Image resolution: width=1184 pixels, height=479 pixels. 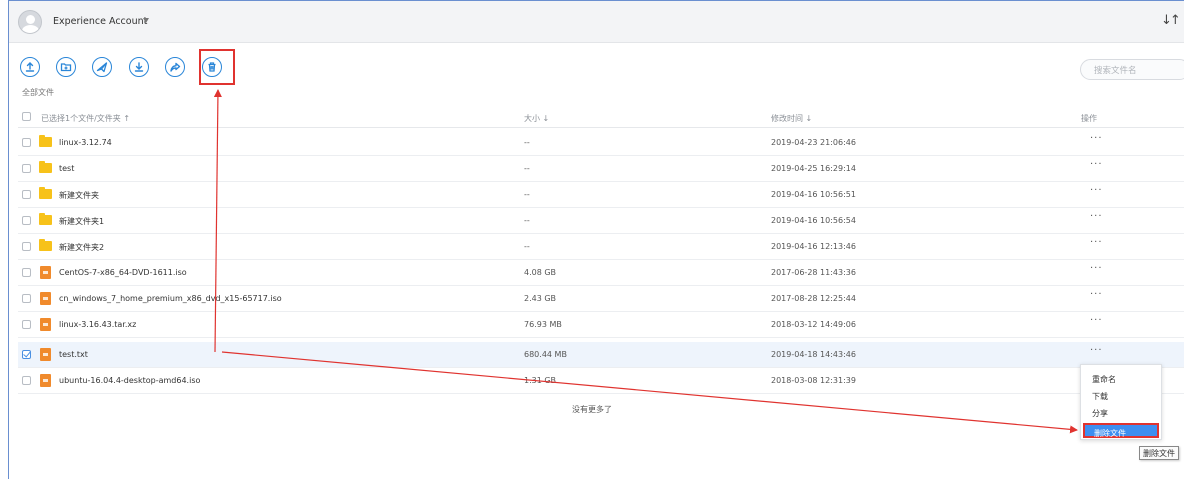 What do you see at coordinates (791, 118) in the screenshot?
I see `header-modified: 修改时间 ↓` at bounding box center [791, 118].